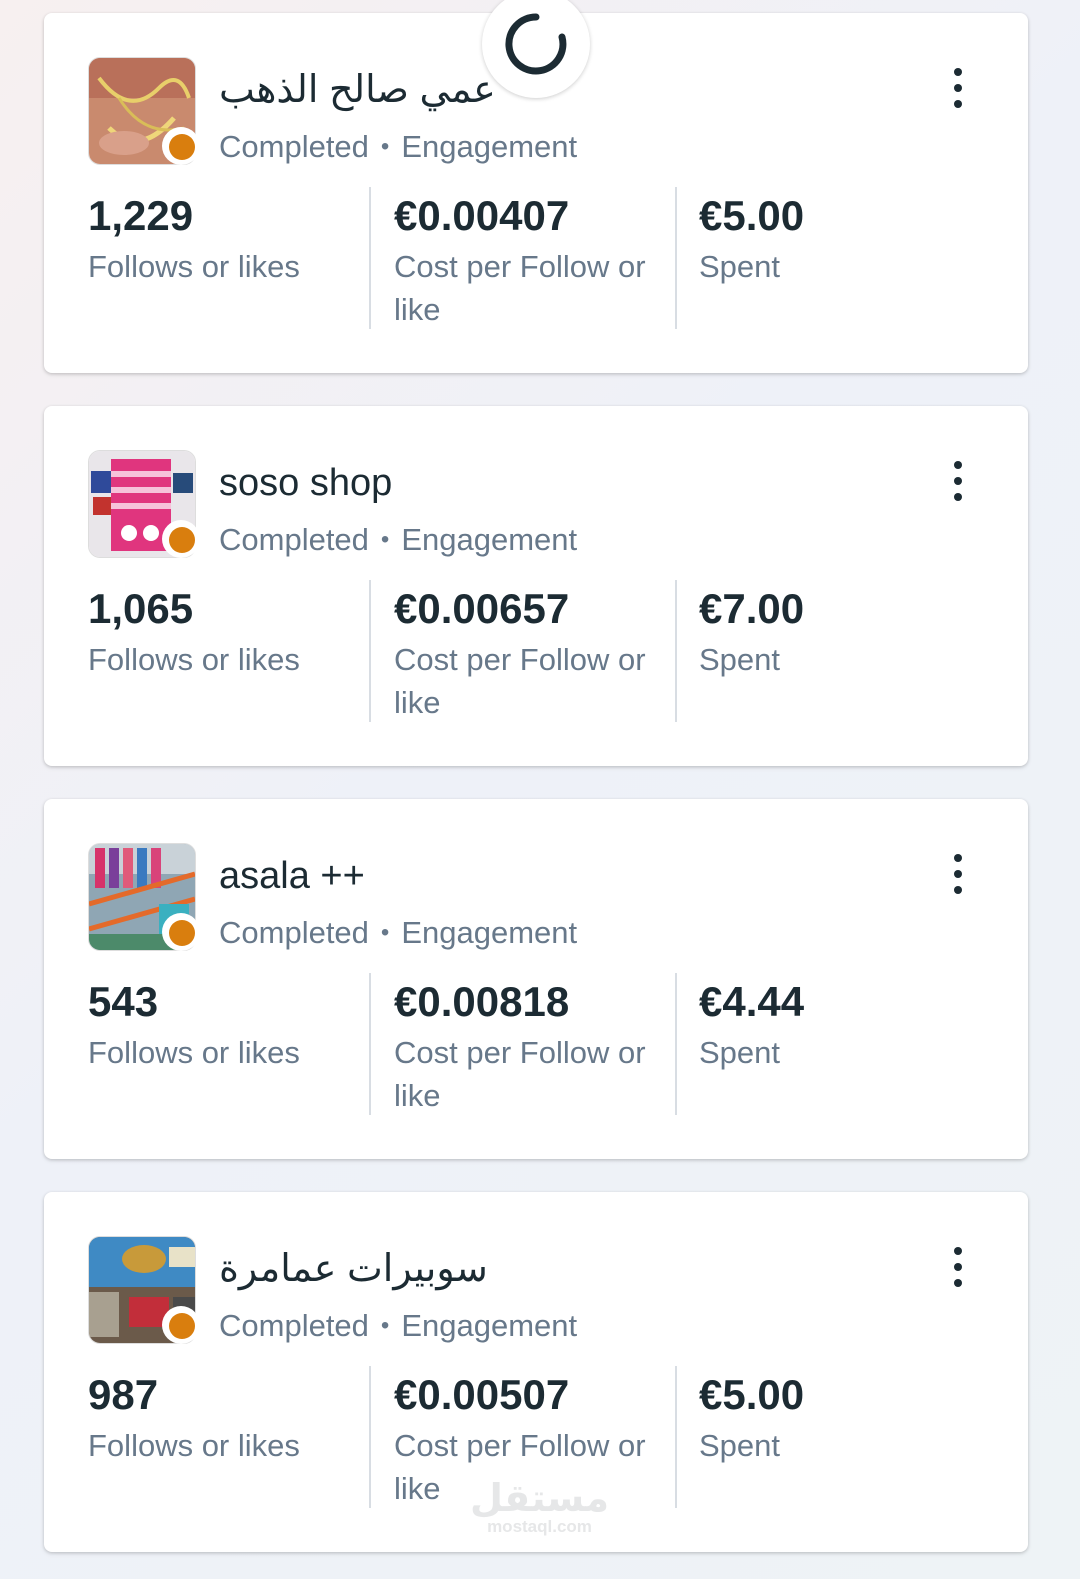 This screenshot has height=1579, width=1080. What do you see at coordinates (752, 608) in the screenshot?
I see `metric-value: €7.00` at bounding box center [752, 608].